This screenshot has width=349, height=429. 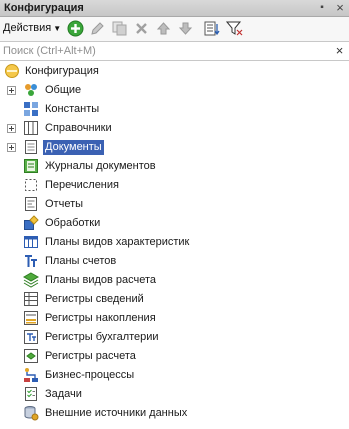 I want to click on close-icon: ×, so click(x=340, y=7).